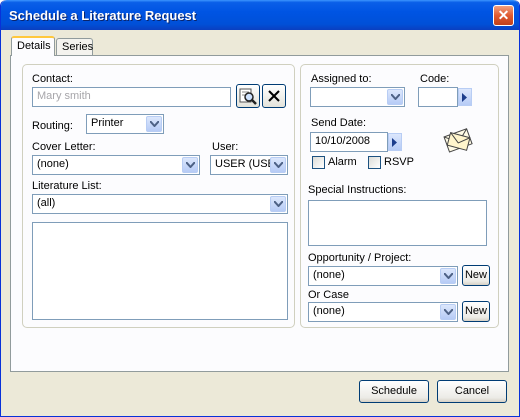 This screenshot has height=417, width=520. I want to click on literature-list-label: Literature List:, so click(67, 186).